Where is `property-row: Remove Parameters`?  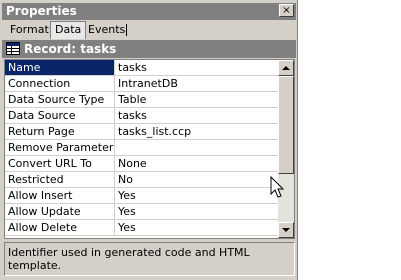 property-row: Remove Parameters is located at coordinates (142, 148).